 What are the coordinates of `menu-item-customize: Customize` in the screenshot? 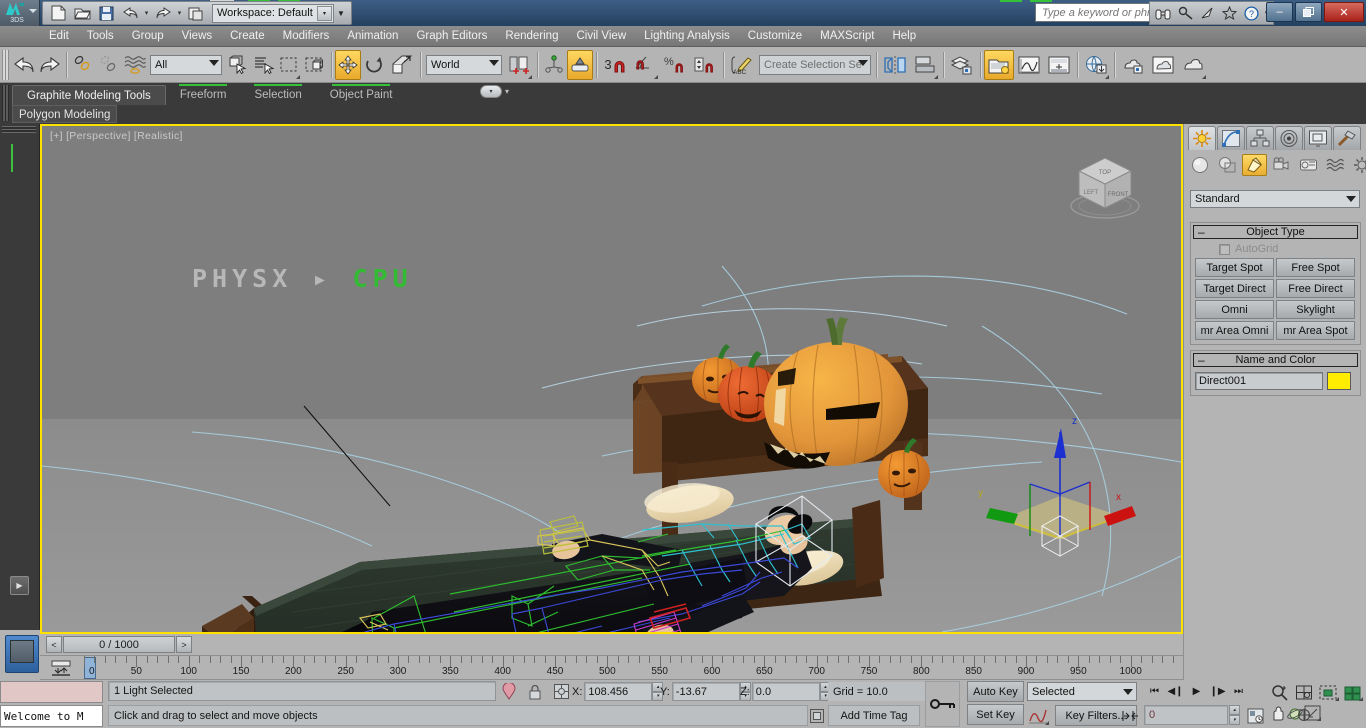 It's located at (775, 36).